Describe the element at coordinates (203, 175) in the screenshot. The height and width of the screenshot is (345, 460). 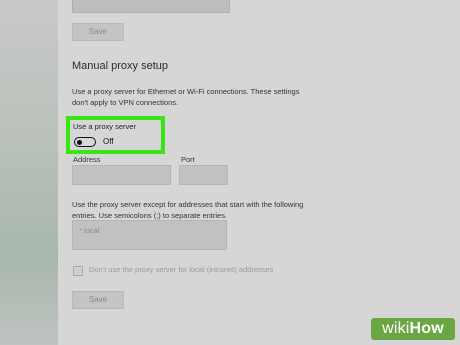
I see `port-input` at that location.